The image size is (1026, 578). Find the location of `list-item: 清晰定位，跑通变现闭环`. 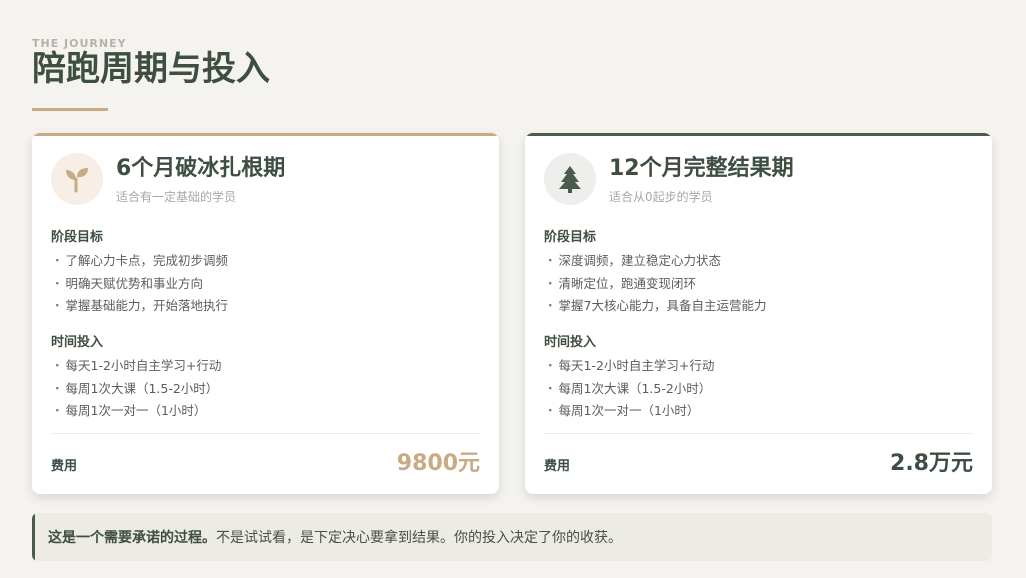

list-item: 清晰定位，跑通变现闭环 is located at coordinates (655, 284).